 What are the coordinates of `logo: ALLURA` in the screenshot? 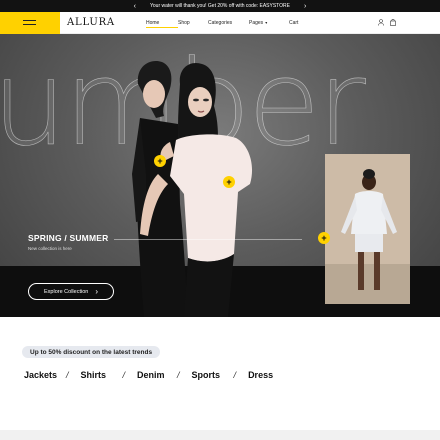 It's located at (91, 22).